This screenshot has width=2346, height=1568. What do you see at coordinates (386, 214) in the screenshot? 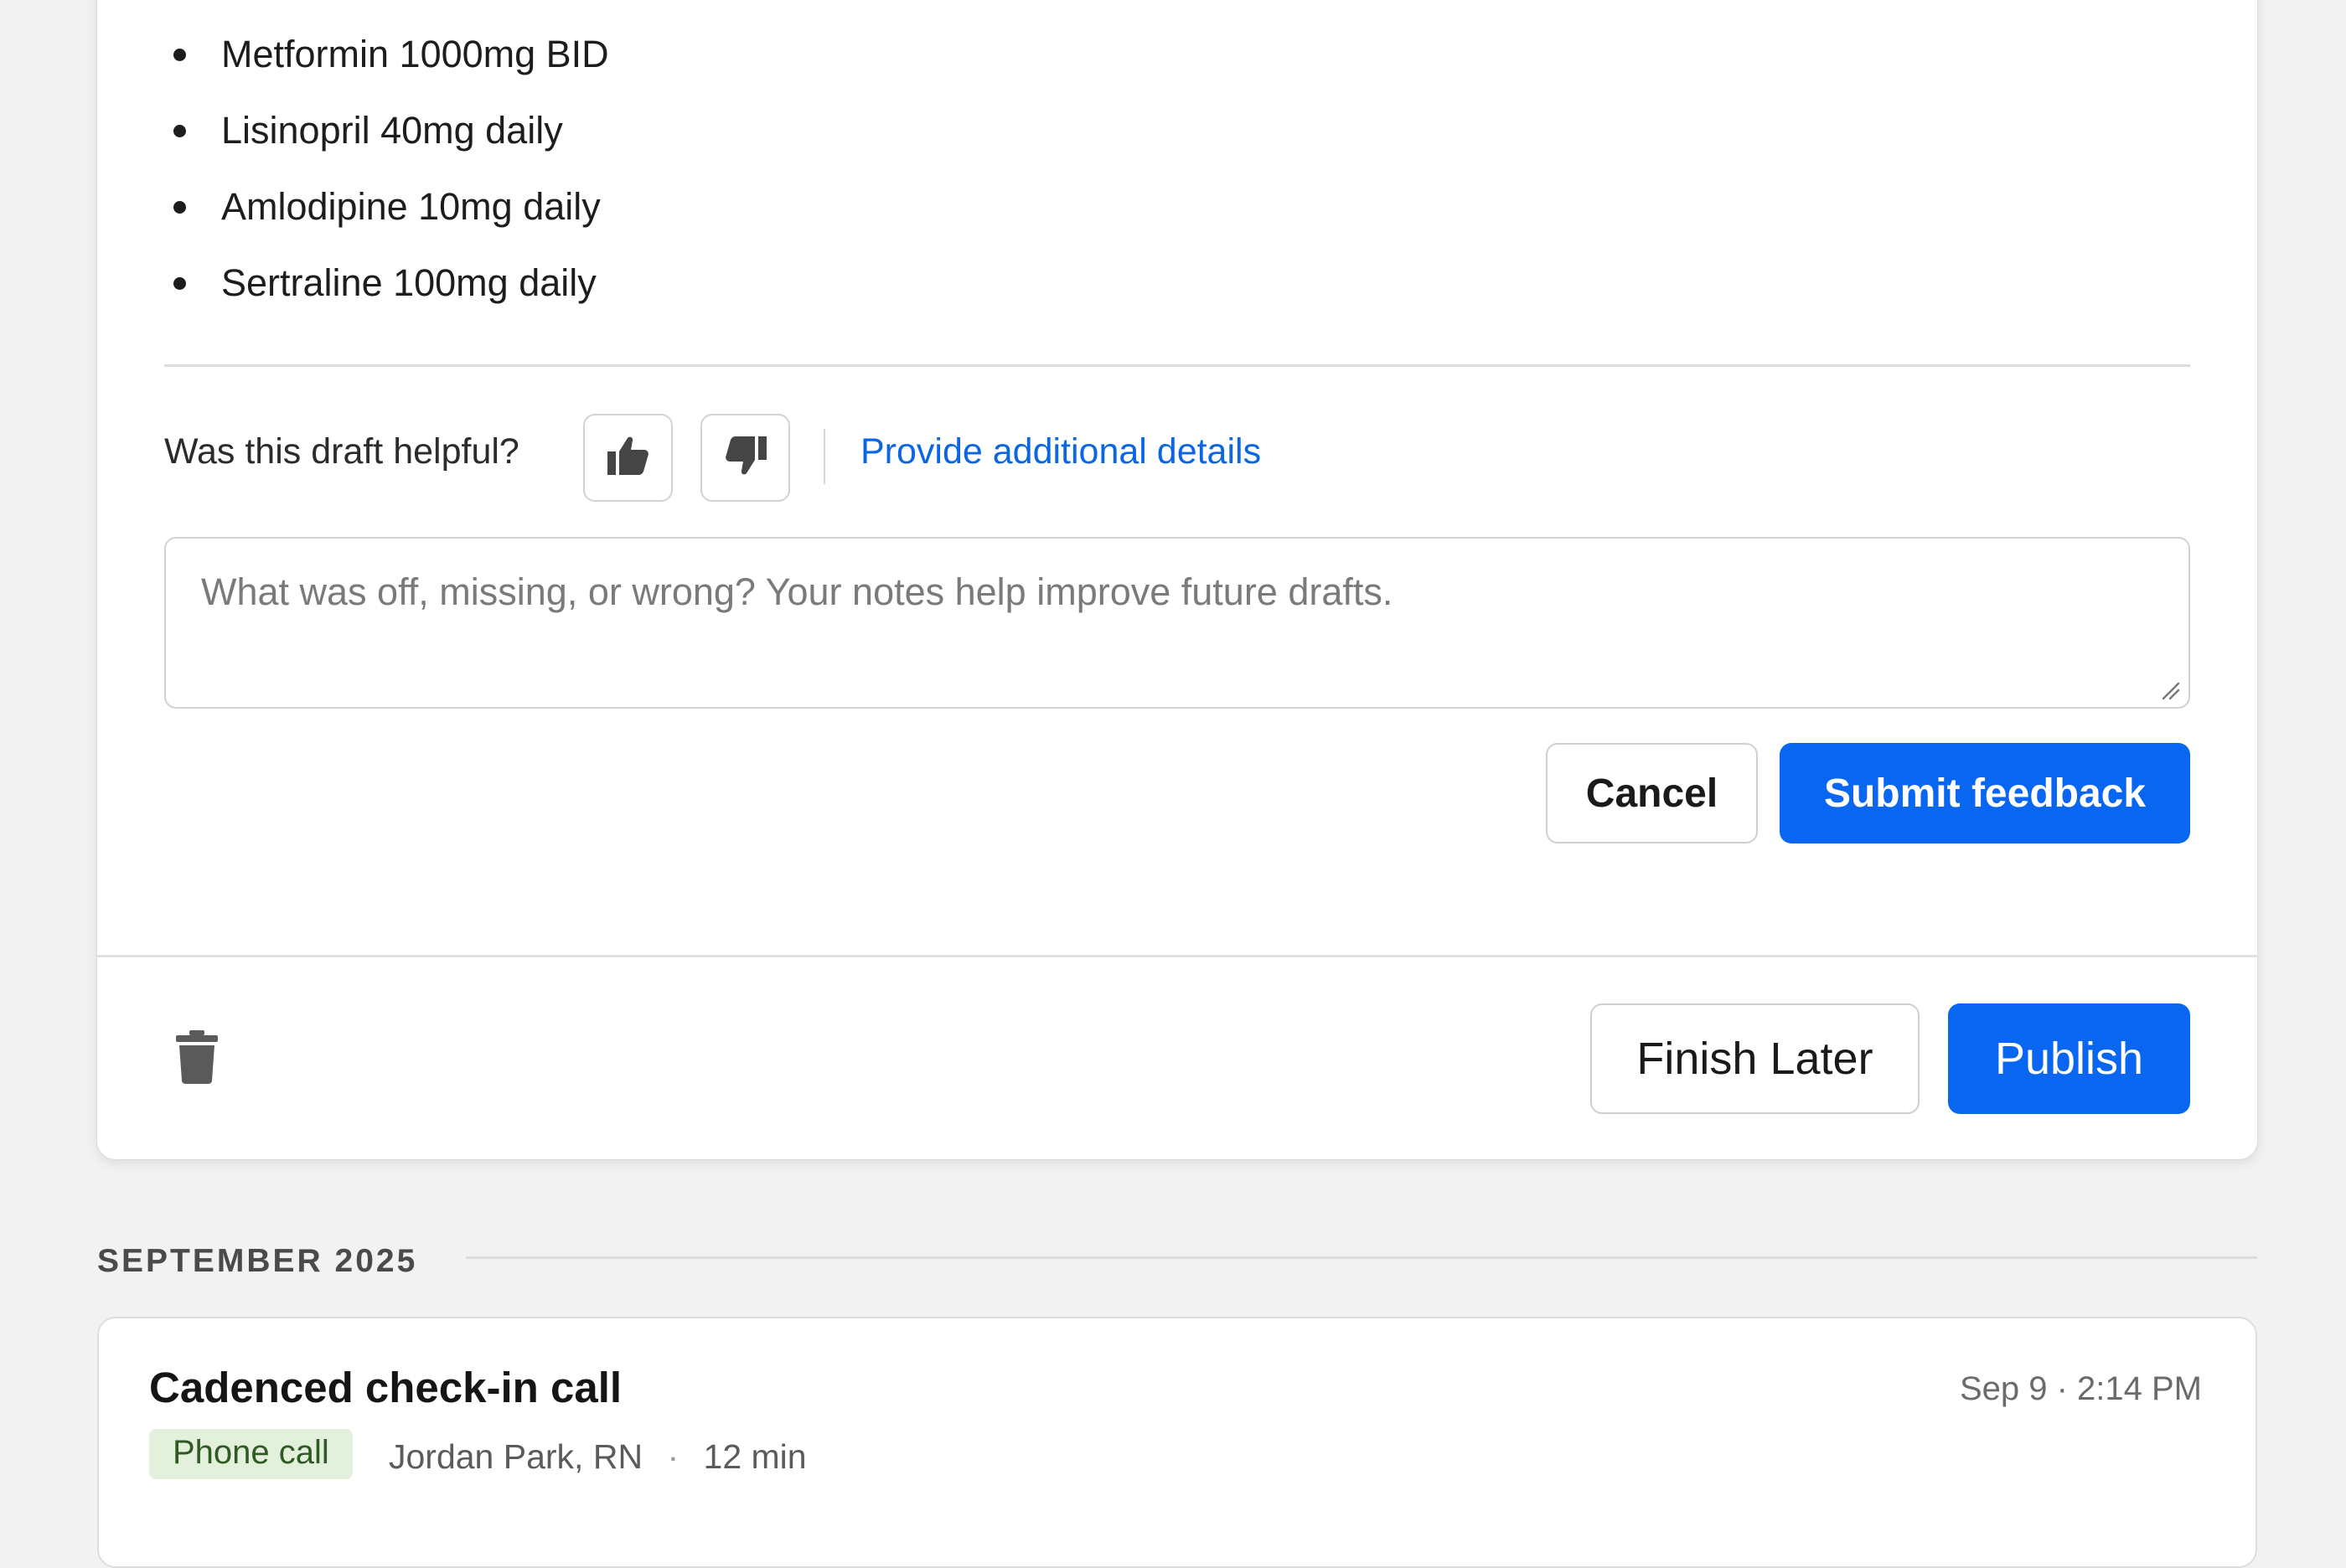
I see `medication-item: Amlodipine 10mg daily` at bounding box center [386, 214].